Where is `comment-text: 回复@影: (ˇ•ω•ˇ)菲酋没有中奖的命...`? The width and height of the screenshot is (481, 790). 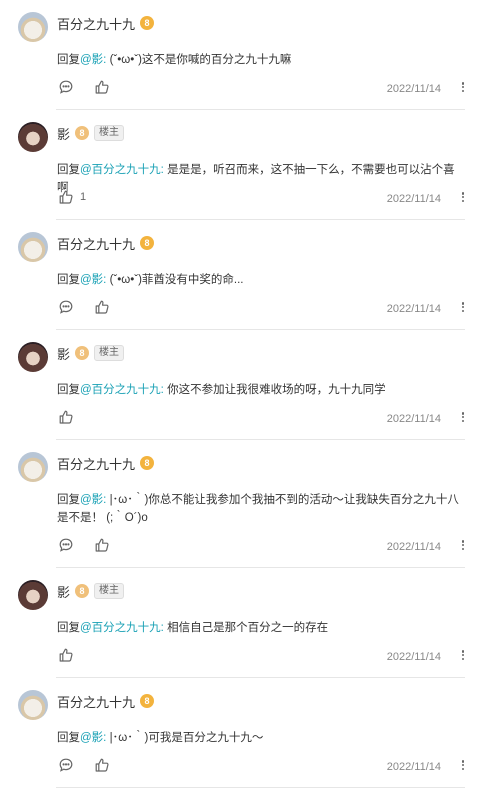
comment-text: 回复@影: (ˇ•ω•ˇ)菲酋没有中奖的命... is located at coordinates (259, 280).